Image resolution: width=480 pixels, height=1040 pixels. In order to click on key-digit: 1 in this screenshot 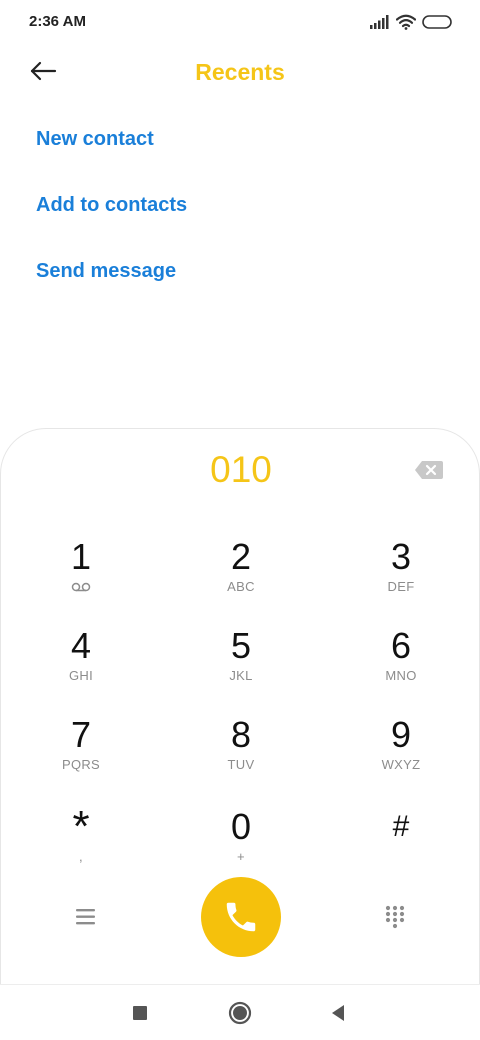, I will do `click(81, 556)`.